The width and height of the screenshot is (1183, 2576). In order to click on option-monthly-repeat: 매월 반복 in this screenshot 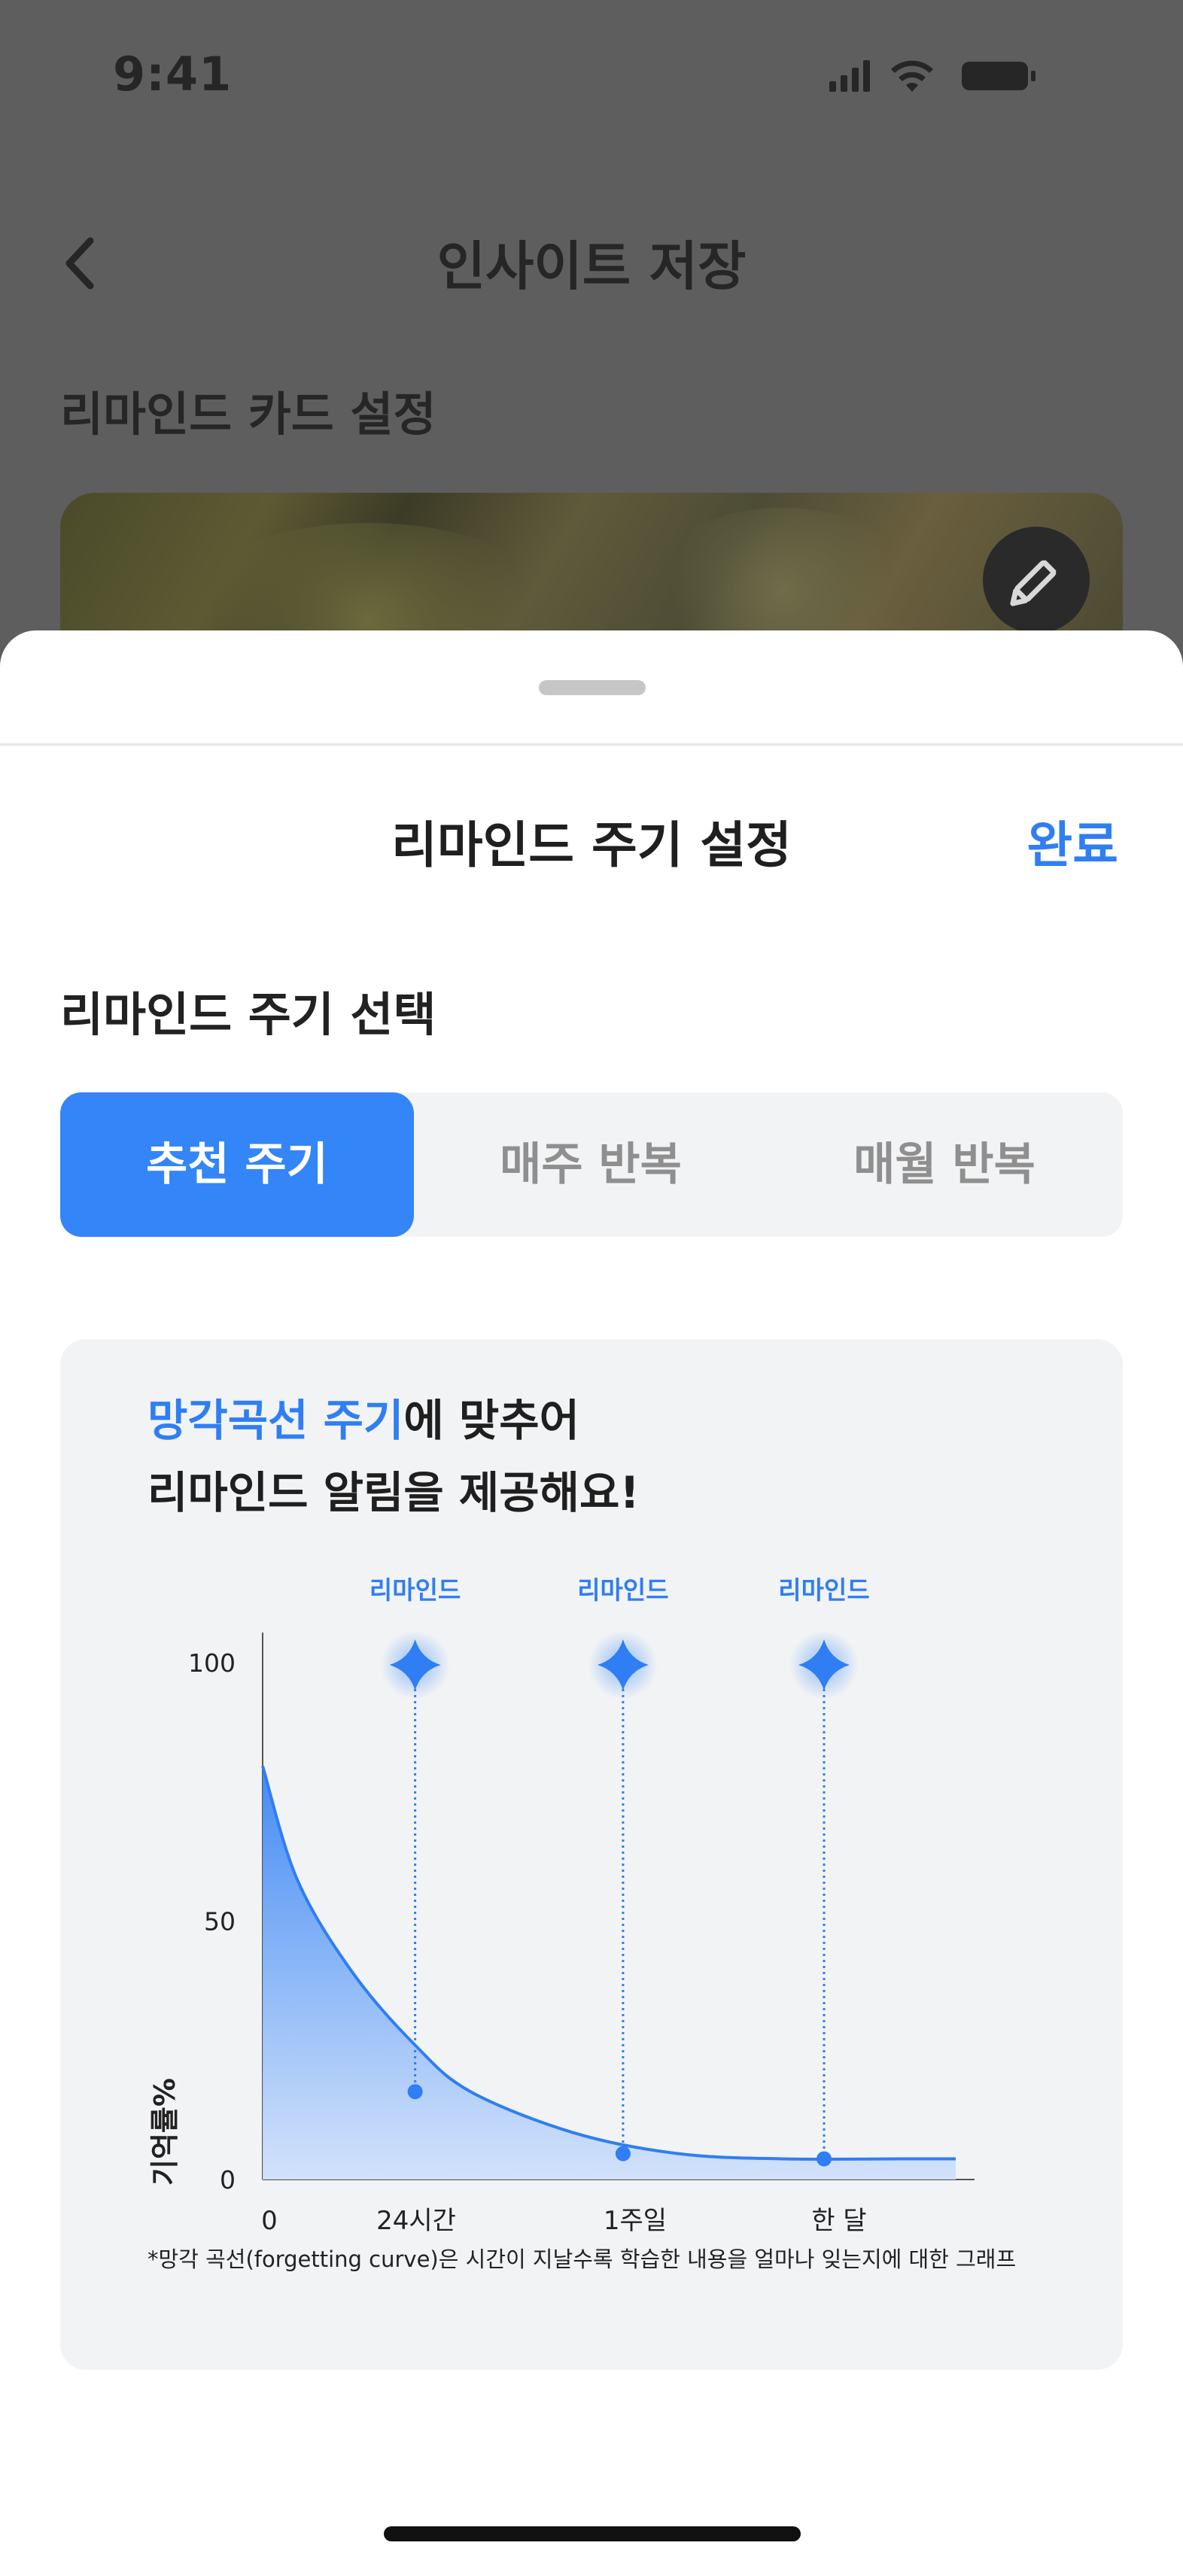, I will do `click(944, 1165)`.